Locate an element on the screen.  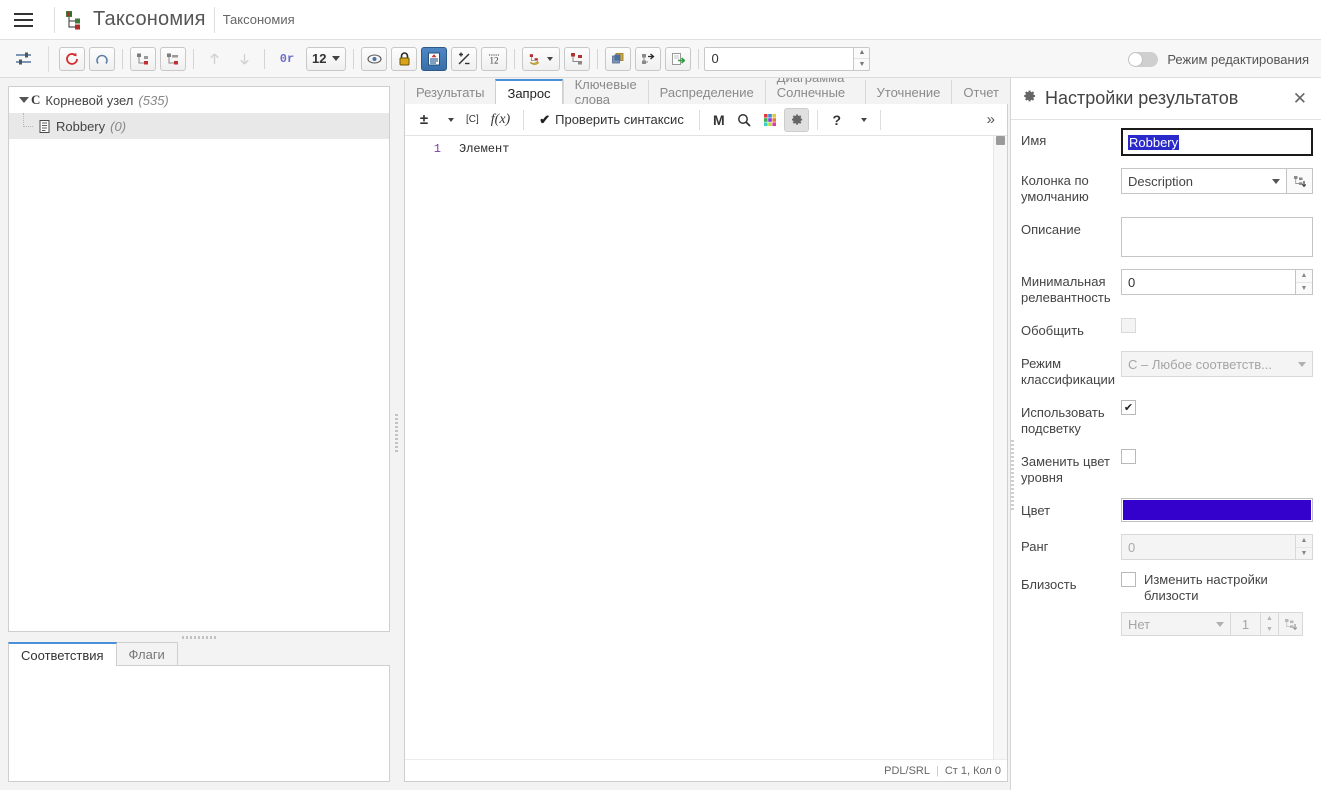
plus-minus-button is located at coordinates (464, 58).